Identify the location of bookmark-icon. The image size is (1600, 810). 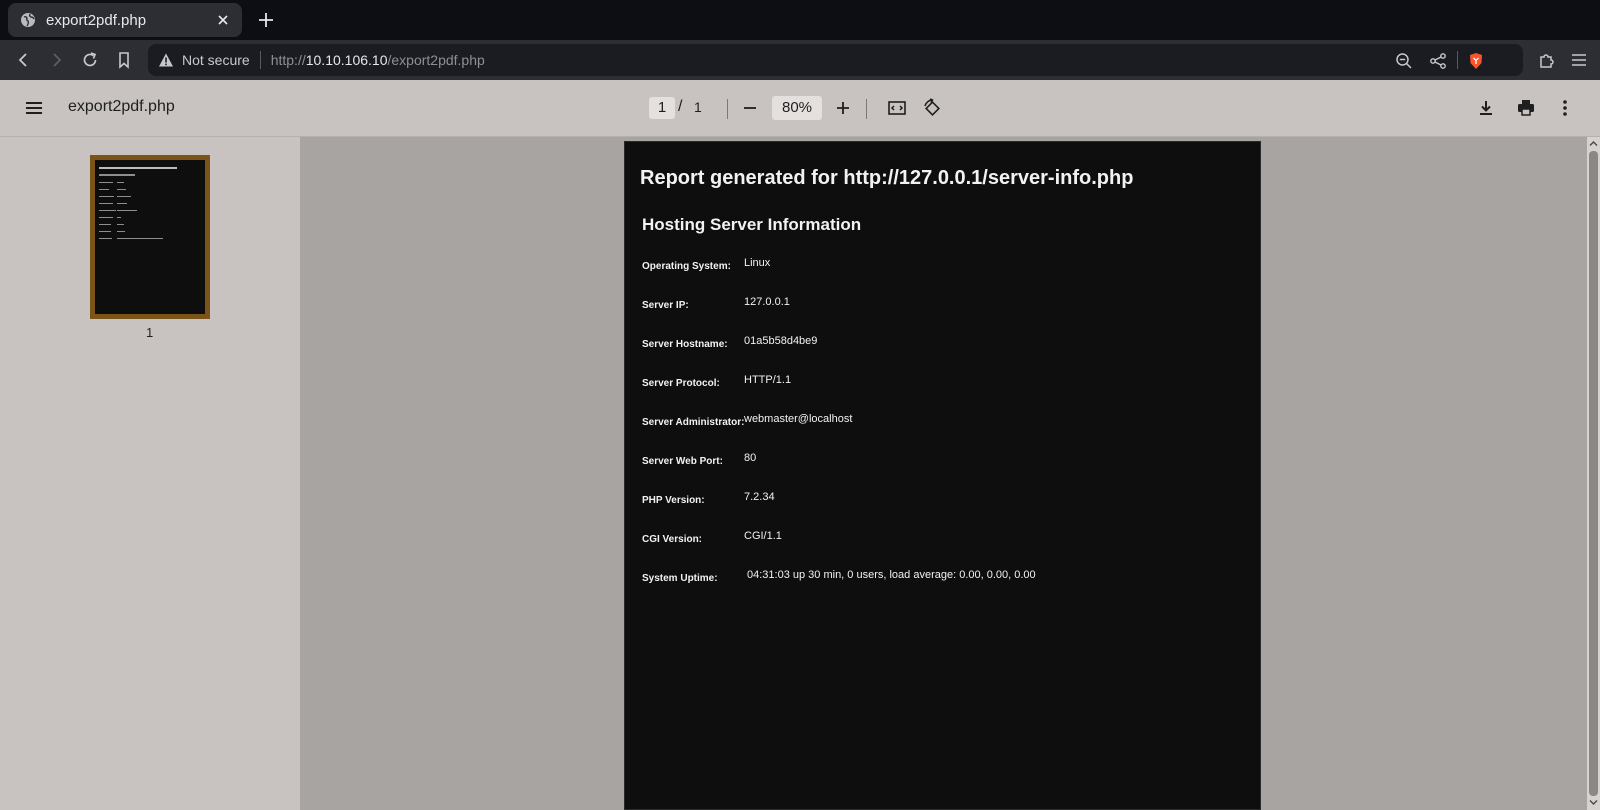
(124, 60).